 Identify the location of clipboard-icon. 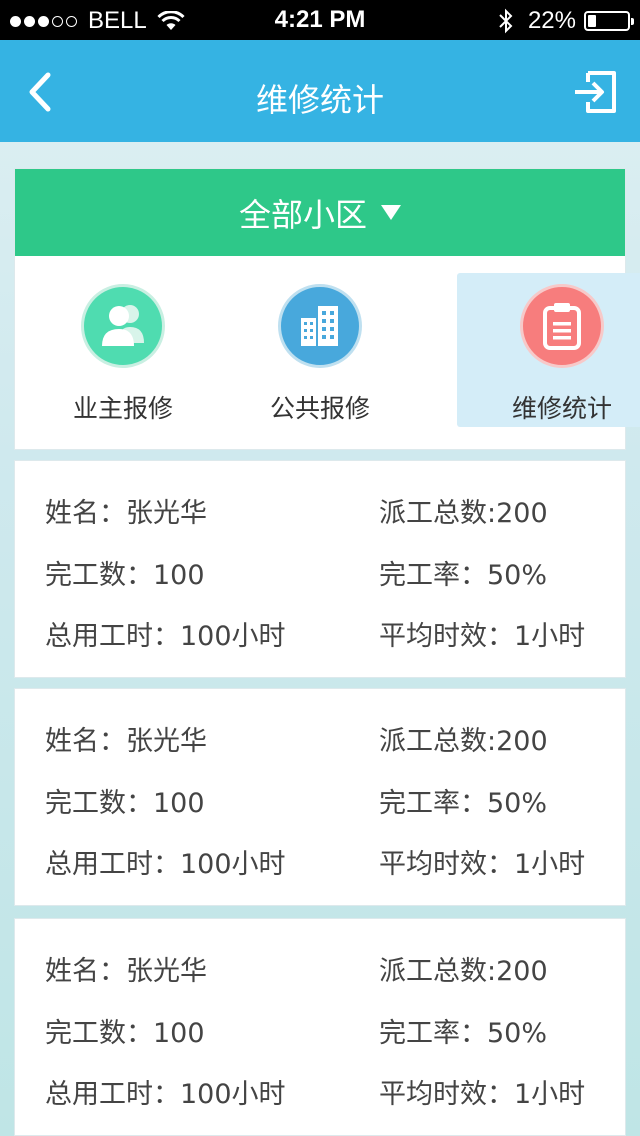
(562, 326).